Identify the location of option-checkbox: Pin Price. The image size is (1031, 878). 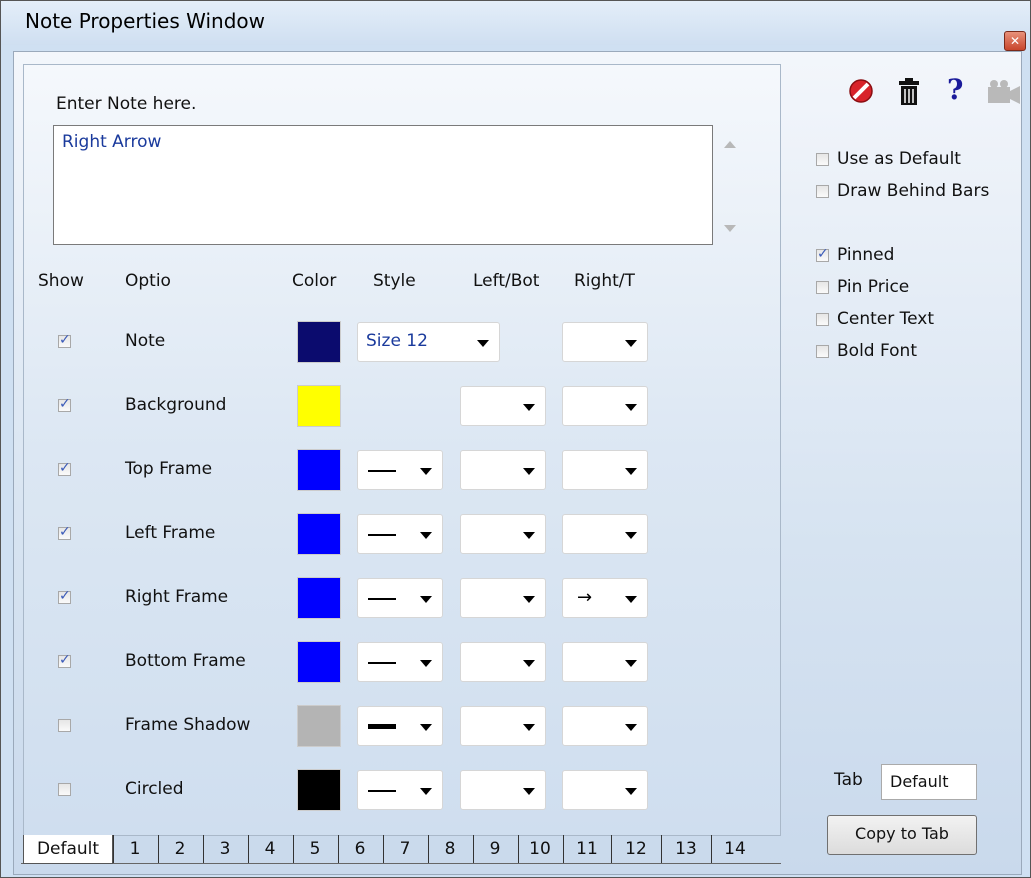
(862, 287).